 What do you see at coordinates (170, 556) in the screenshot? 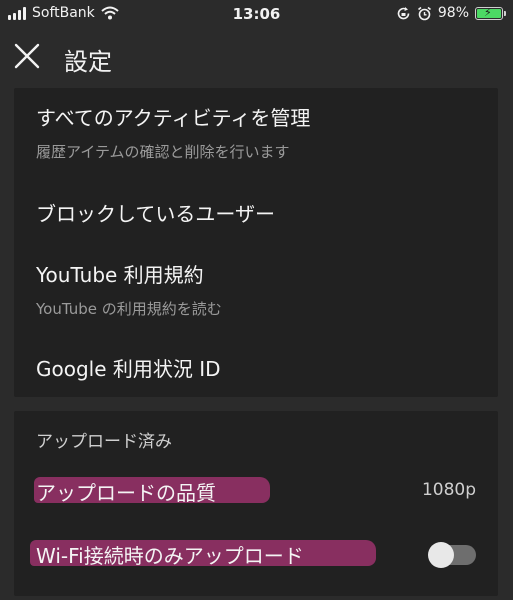
I see `wifi-only-upload-label: Wi-Fi接続時のみアップロード` at bounding box center [170, 556].